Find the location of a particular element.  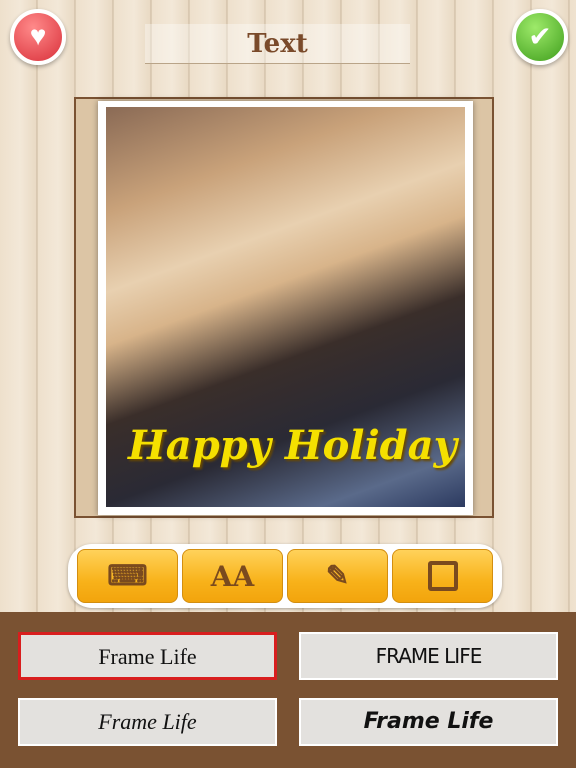

font-size-icon: AA is located at coordinates (232, 576).